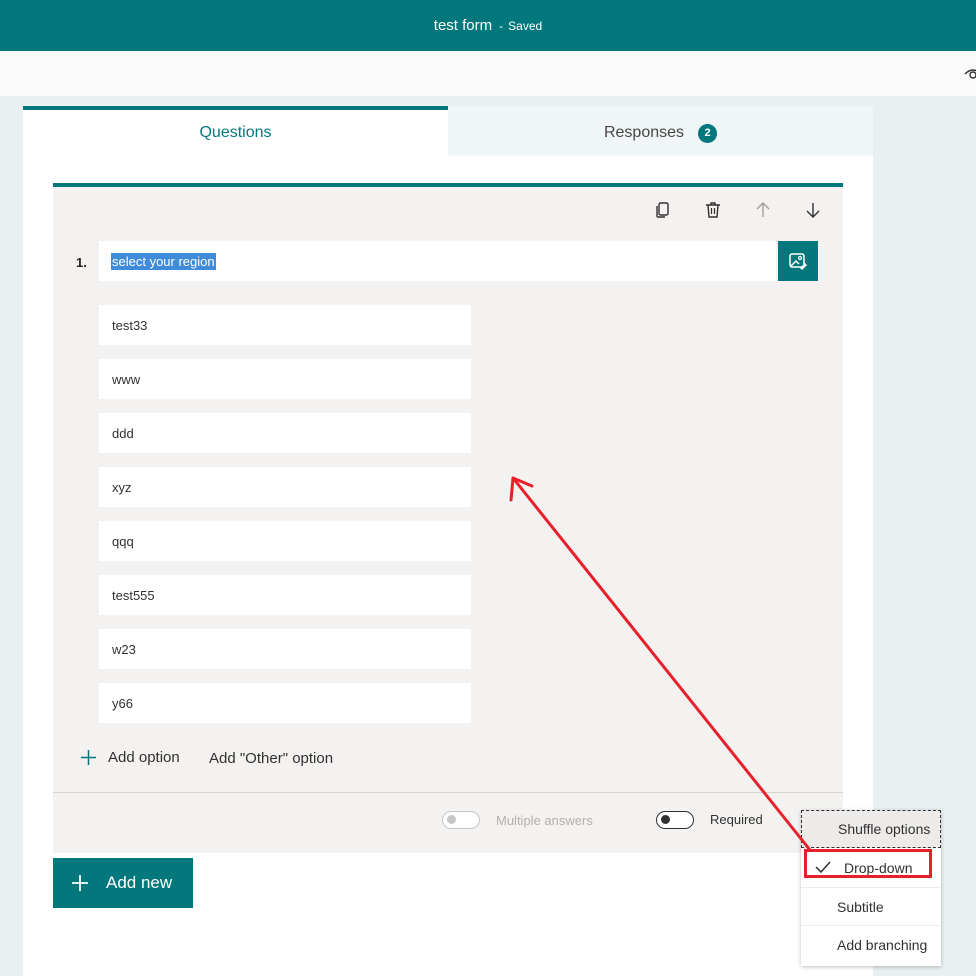  Describe the element at coordinates (285, 595) in the screenshot. I see `option-input: test555` at that location.